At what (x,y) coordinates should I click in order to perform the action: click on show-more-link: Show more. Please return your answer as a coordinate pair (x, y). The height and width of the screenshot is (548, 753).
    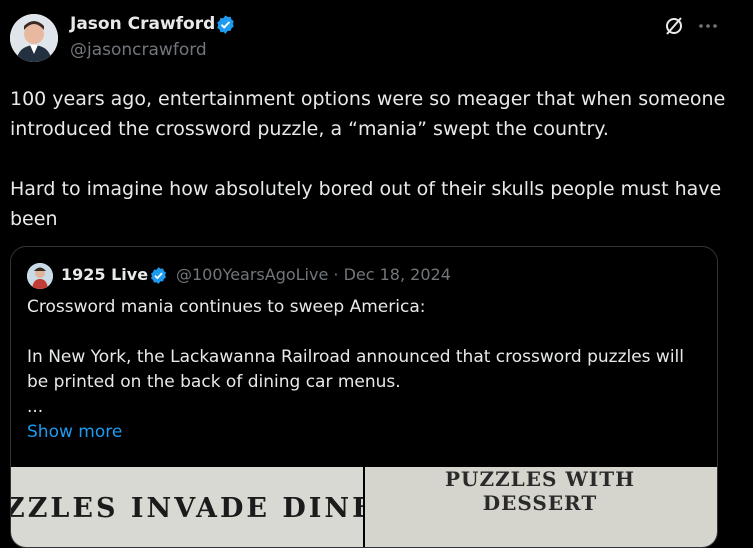
    Looking at the image, I should click on (74, 432).